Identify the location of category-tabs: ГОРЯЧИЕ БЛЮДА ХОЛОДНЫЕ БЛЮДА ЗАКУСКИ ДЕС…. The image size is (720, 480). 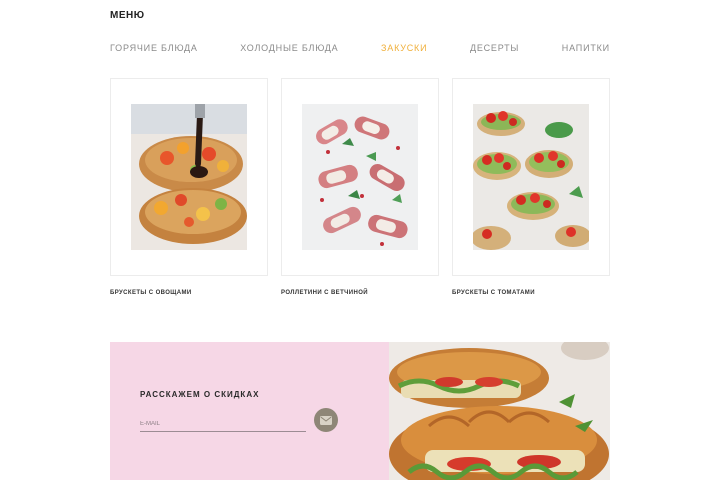
(360, 48).